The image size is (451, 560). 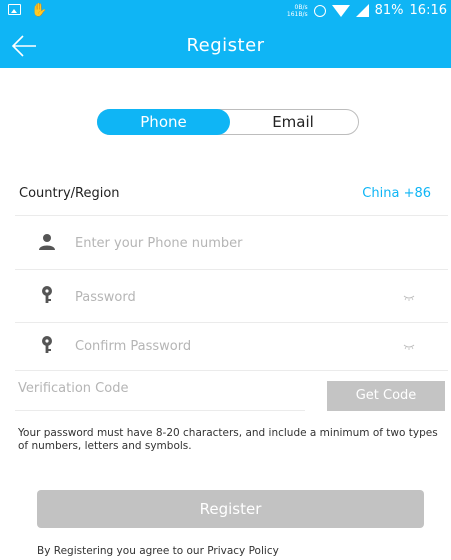 I want to click on wifi-icon, so click(x=340, y=10).